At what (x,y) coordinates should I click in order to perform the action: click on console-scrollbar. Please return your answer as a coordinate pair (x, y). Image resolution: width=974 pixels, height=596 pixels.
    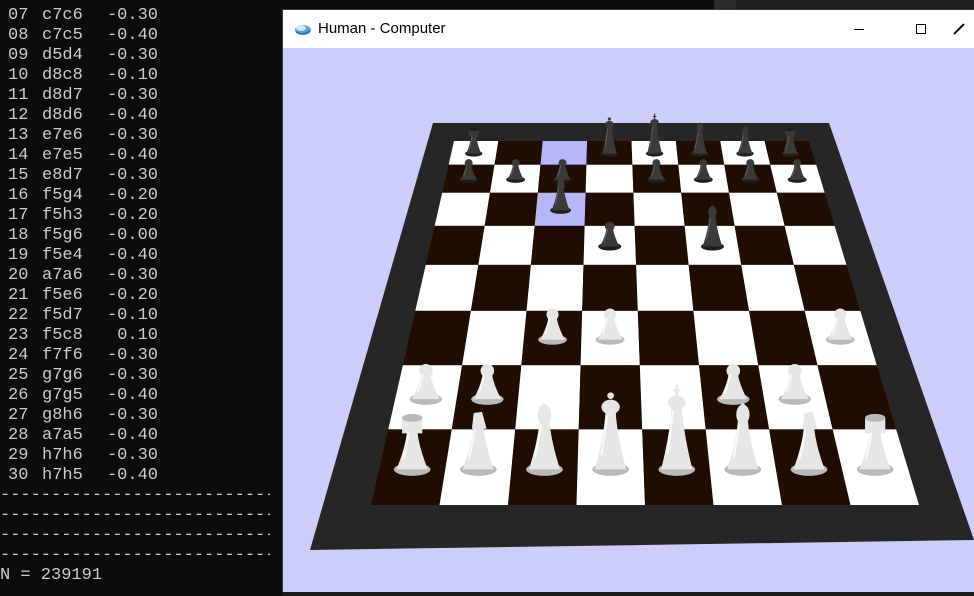
    Looking at the image, I should click on (725, 5).